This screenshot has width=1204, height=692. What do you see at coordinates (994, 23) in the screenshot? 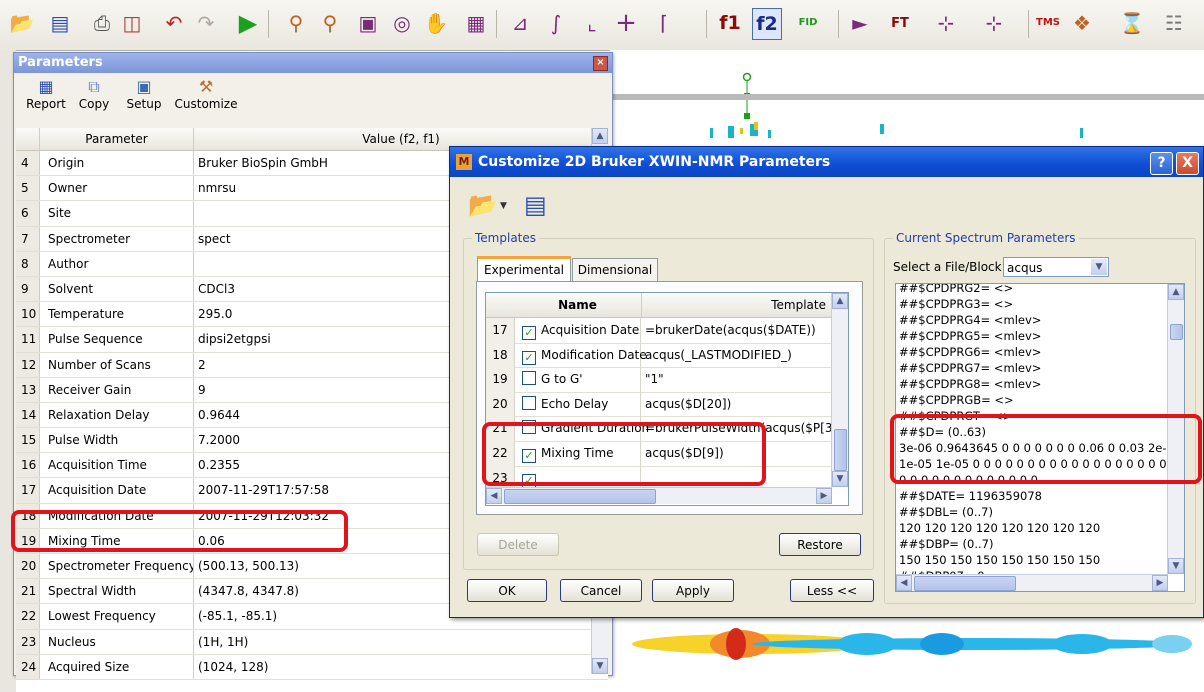
I see `peak-list-icon: ⊹` at bounding box center [994, 23].